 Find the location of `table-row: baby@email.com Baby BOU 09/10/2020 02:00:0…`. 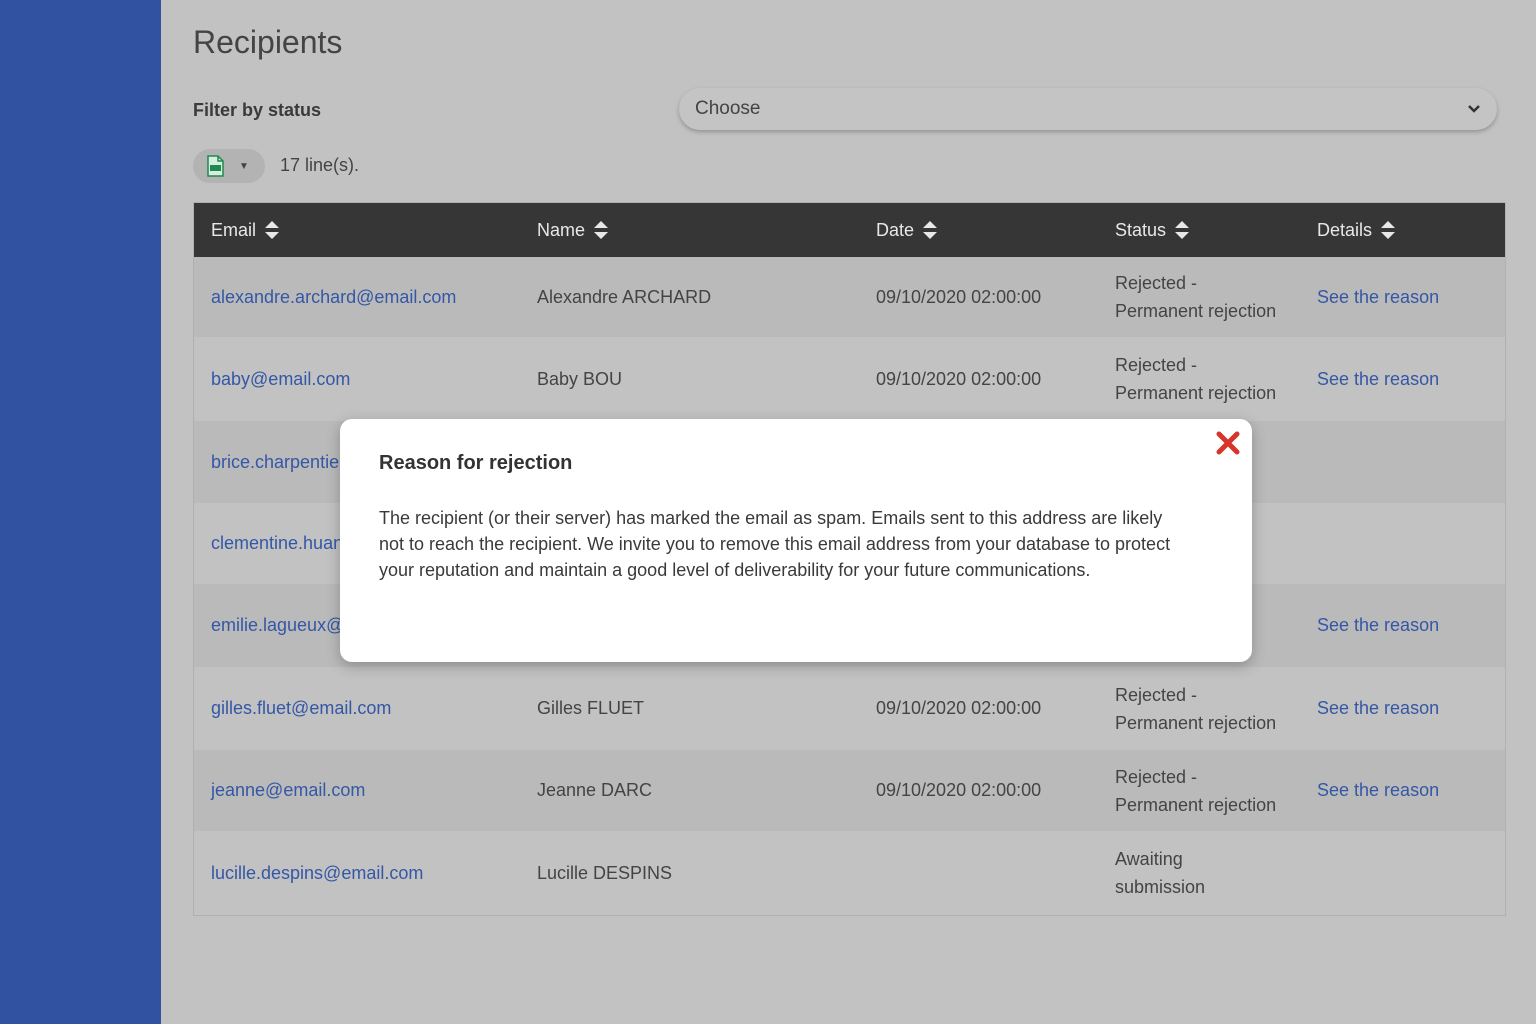

table-row: baby@email.com Baby BOU 09/10/2020 02:00:0… is located at coordinates (849, 379).